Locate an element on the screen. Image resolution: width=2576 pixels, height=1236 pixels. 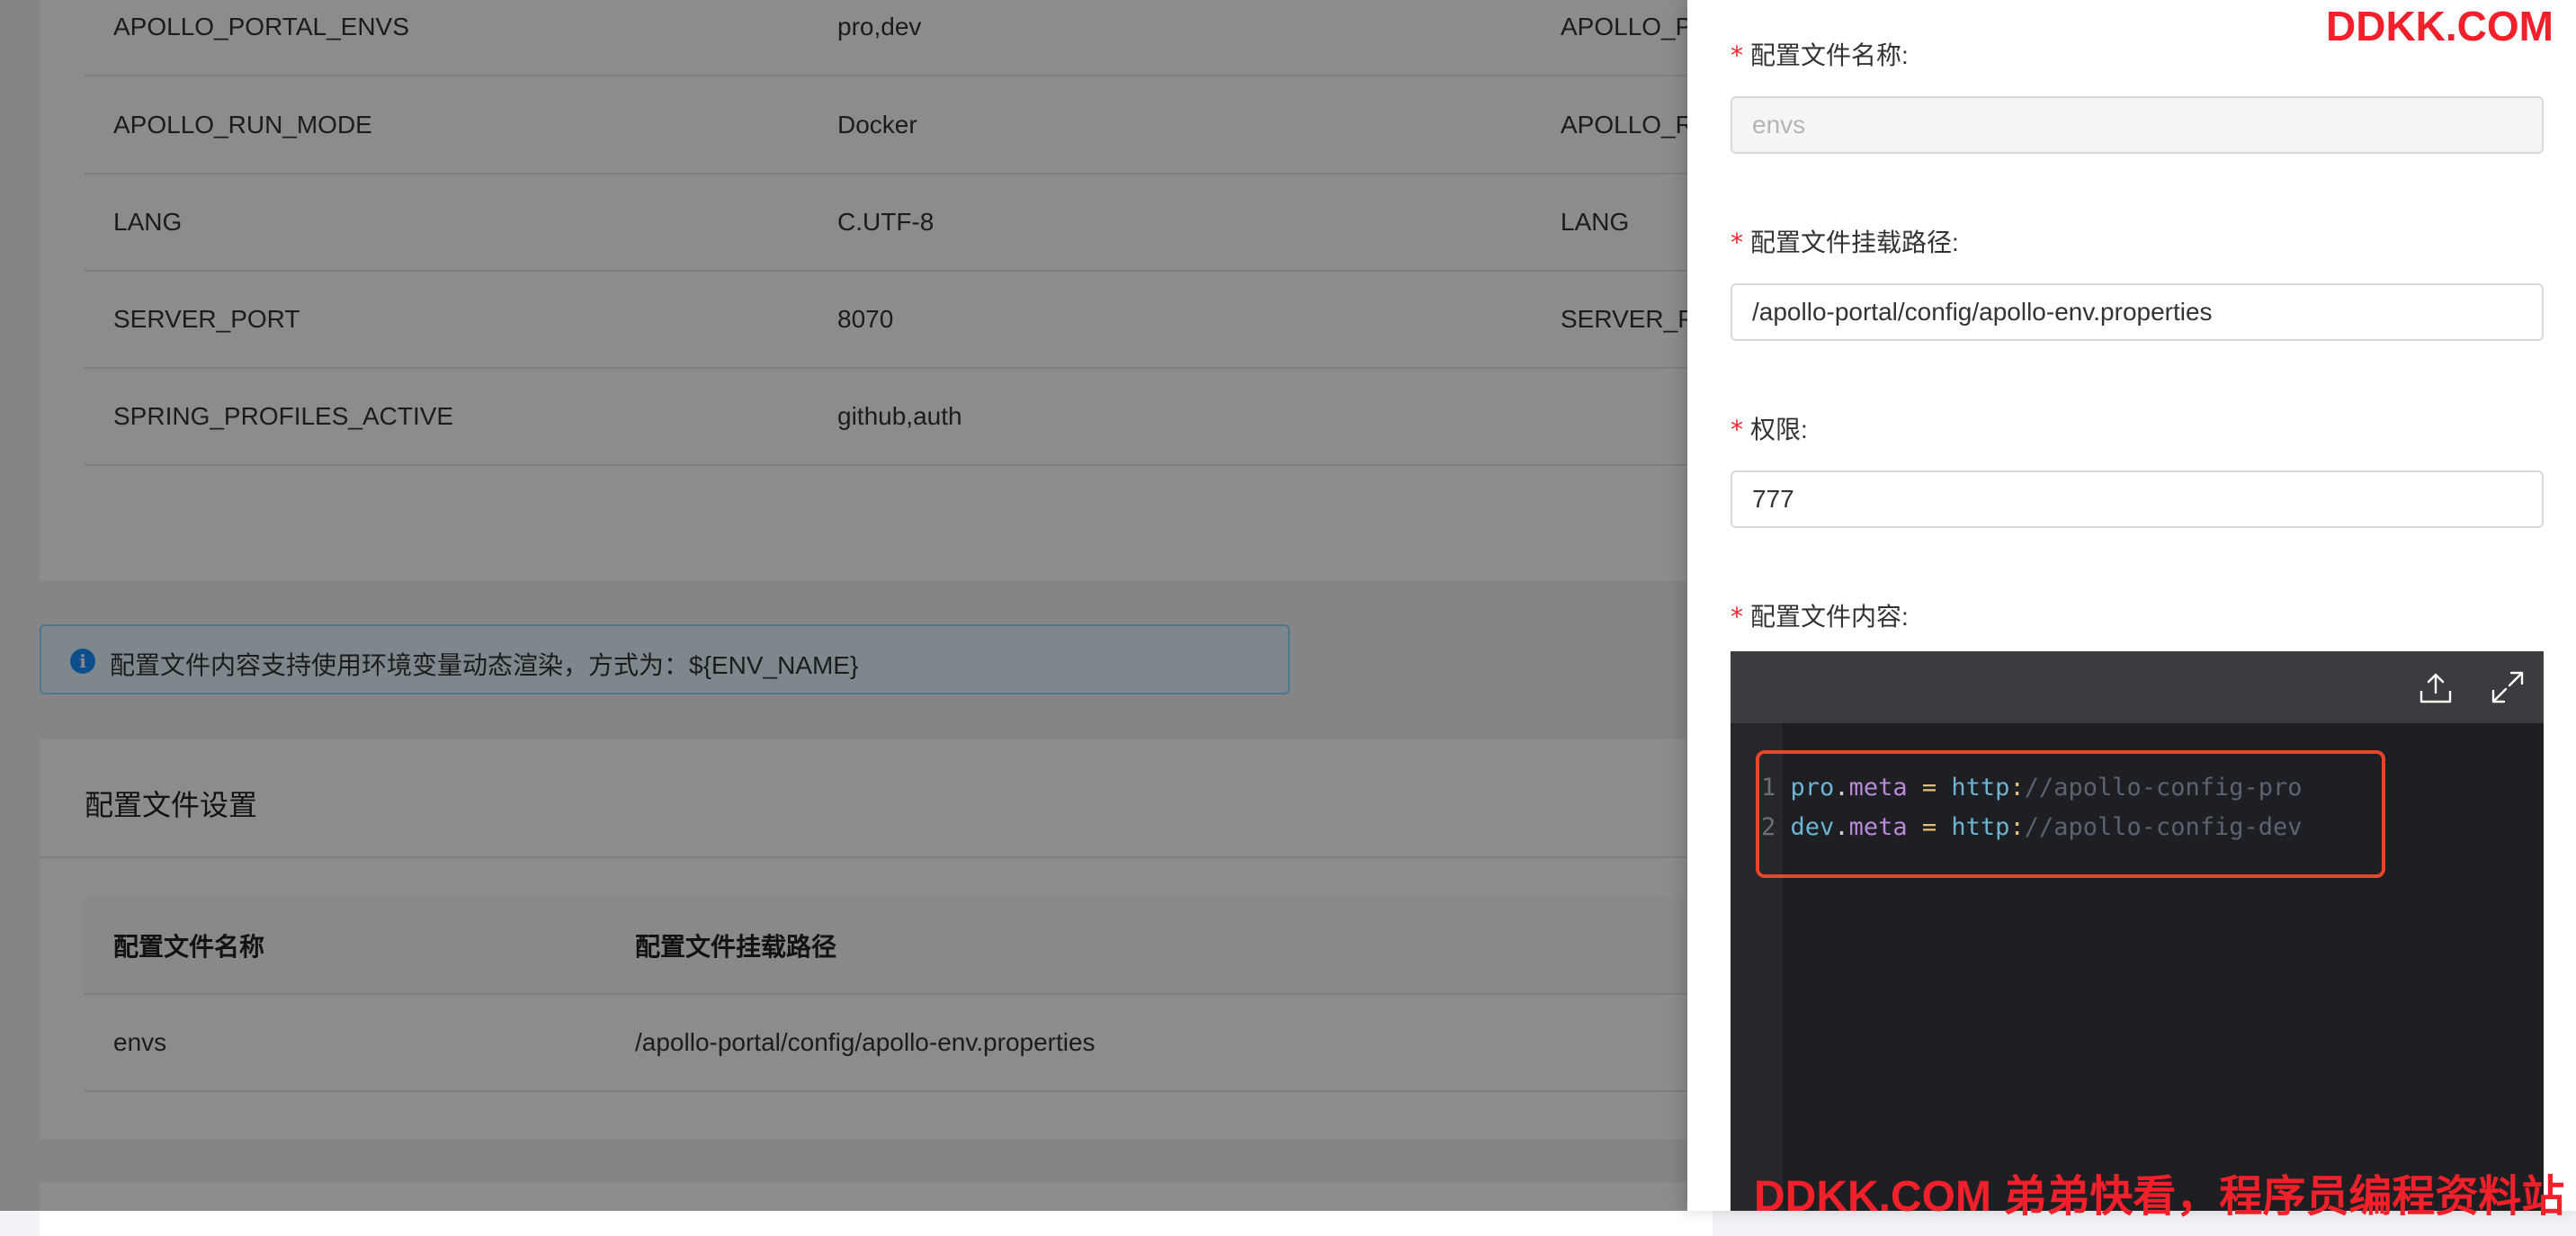
path-label: * 配置文件挂载路径: is located at coordinates (1845, 242).